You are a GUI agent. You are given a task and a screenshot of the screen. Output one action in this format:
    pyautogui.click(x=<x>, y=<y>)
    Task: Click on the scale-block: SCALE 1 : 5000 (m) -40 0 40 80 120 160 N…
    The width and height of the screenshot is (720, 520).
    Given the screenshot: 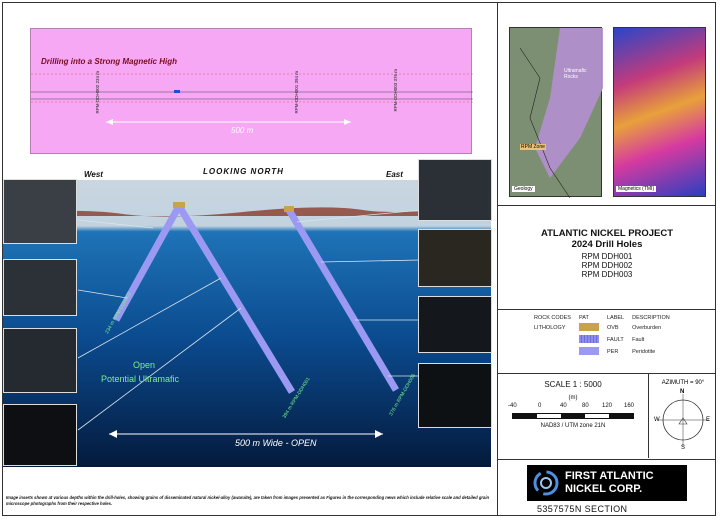 What is the action you would take?
    pyautogui.click(x=573, y=404)
    